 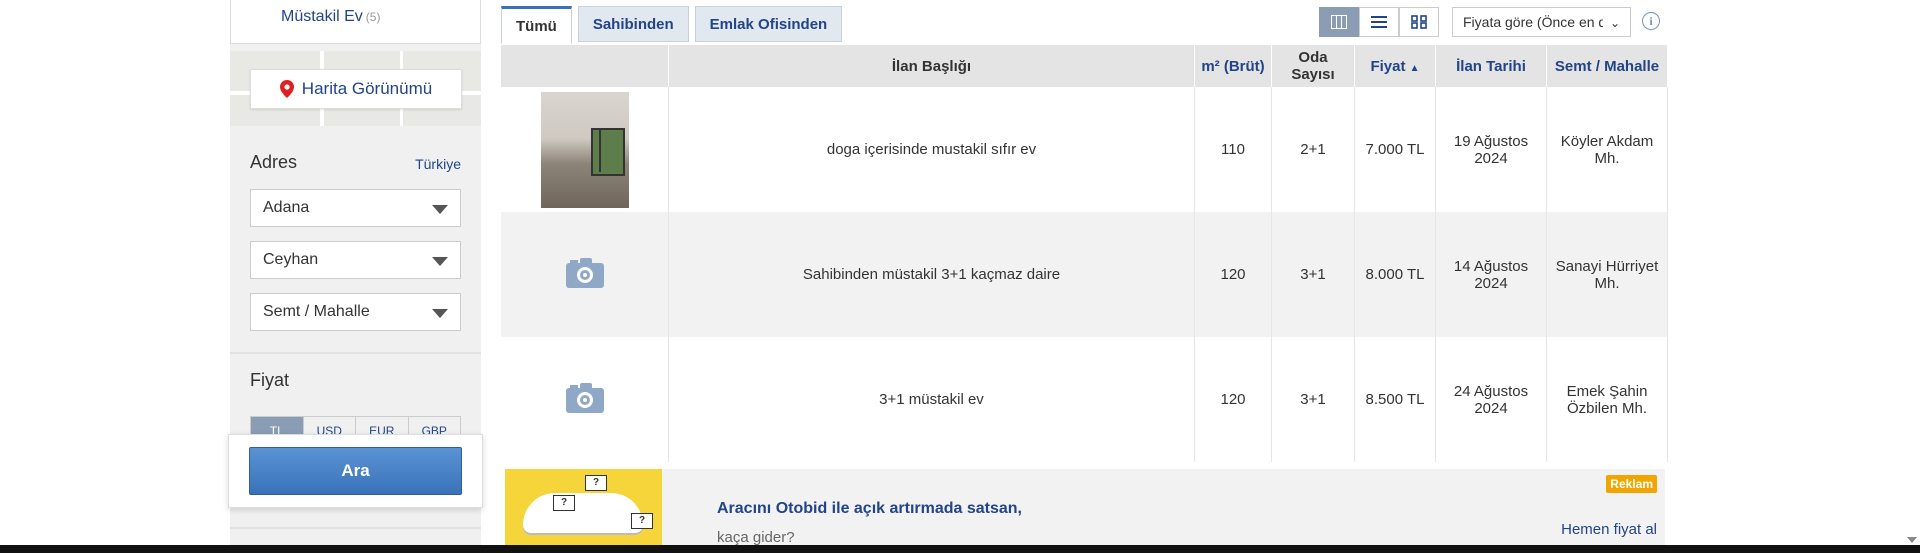 I want to click on province-select: Adana, so click(x=355, y=208).